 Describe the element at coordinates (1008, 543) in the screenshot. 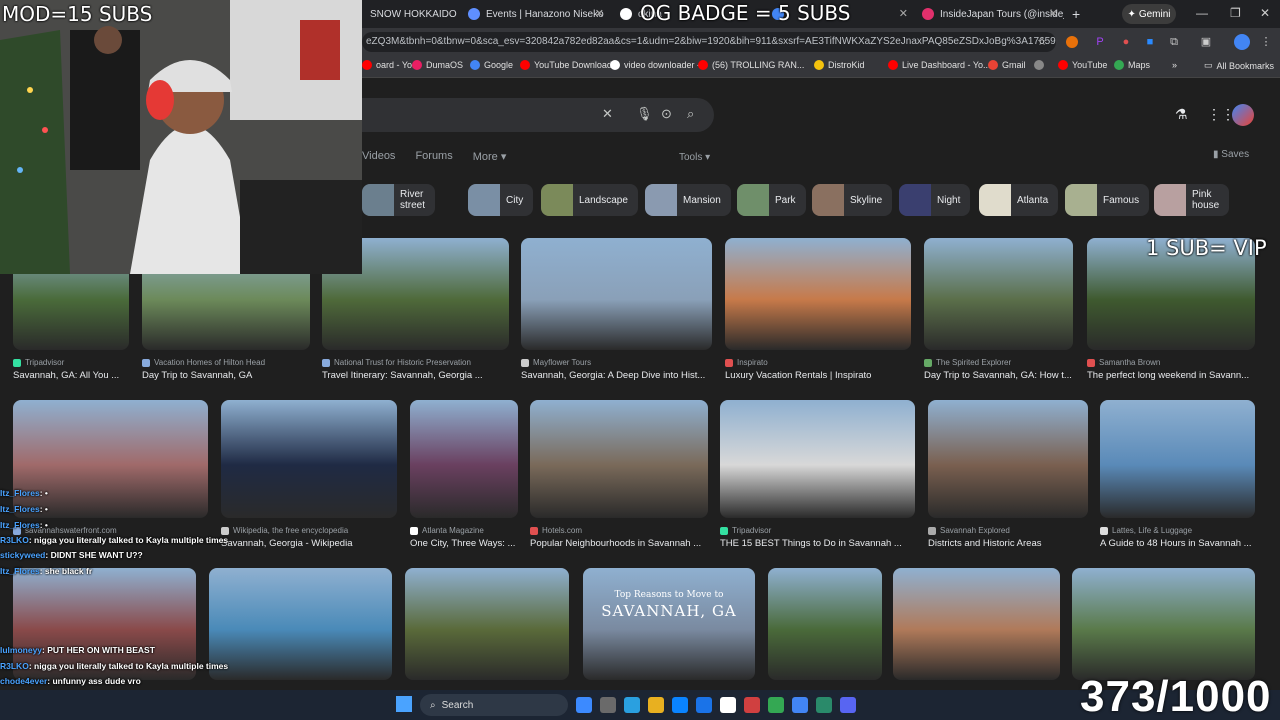

I see `result-title: Districts and Historic Areas` at that location.